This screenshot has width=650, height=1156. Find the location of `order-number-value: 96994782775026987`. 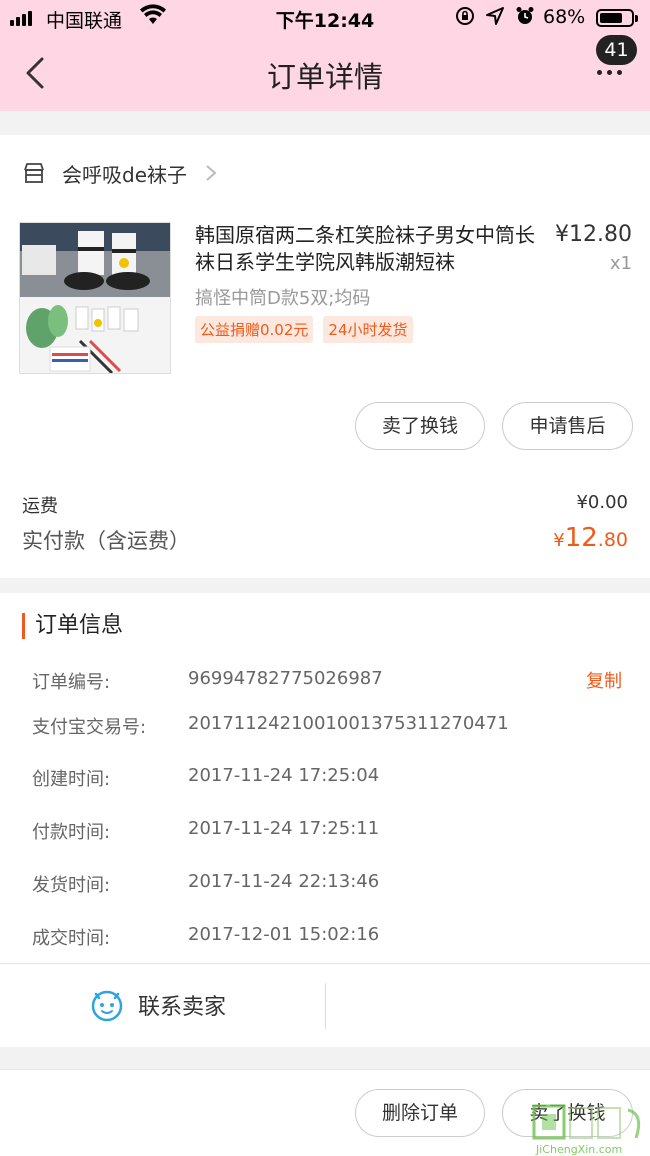

order-number-value: 96994782775026987 is located at coordinates (285, 678).